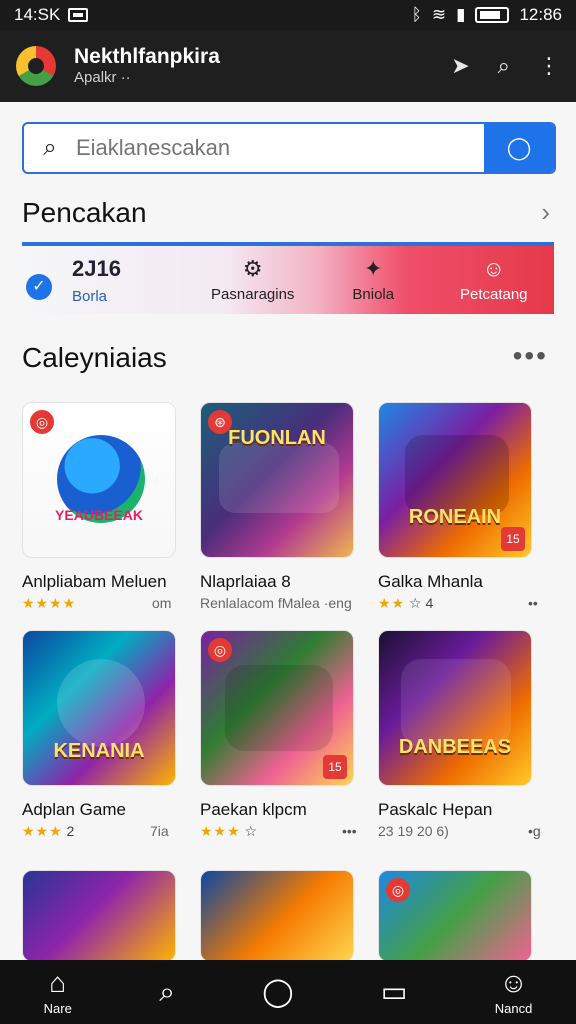 This screenshot has width=576, height=1024. I want to click on home-icon: ⌂, so click(58, 982).